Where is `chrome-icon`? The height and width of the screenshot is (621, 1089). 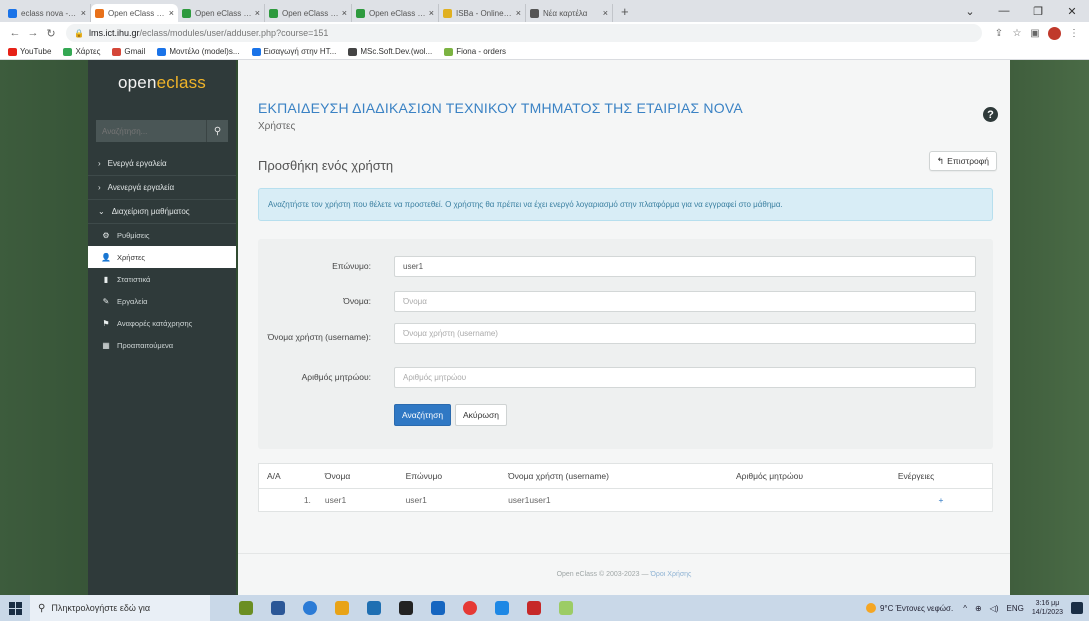 chrome-icon is located at coordinates (470, 608).